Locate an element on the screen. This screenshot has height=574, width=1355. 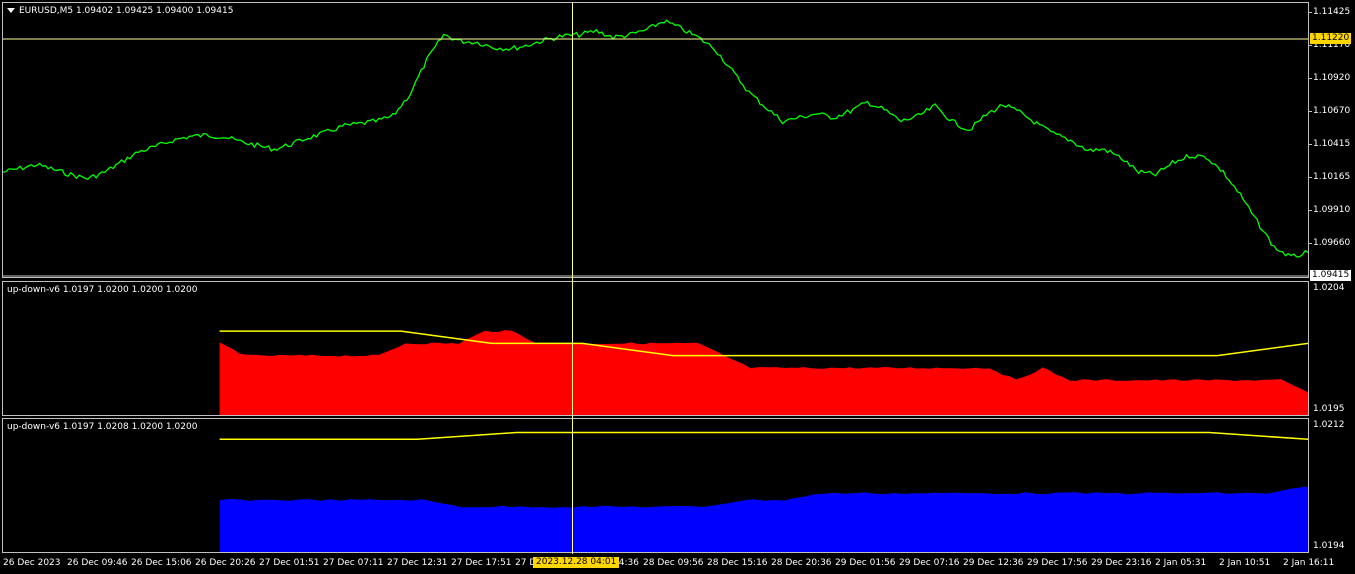
crosshair-price-box: 1.11220 is located at coordinates (1331, 38).